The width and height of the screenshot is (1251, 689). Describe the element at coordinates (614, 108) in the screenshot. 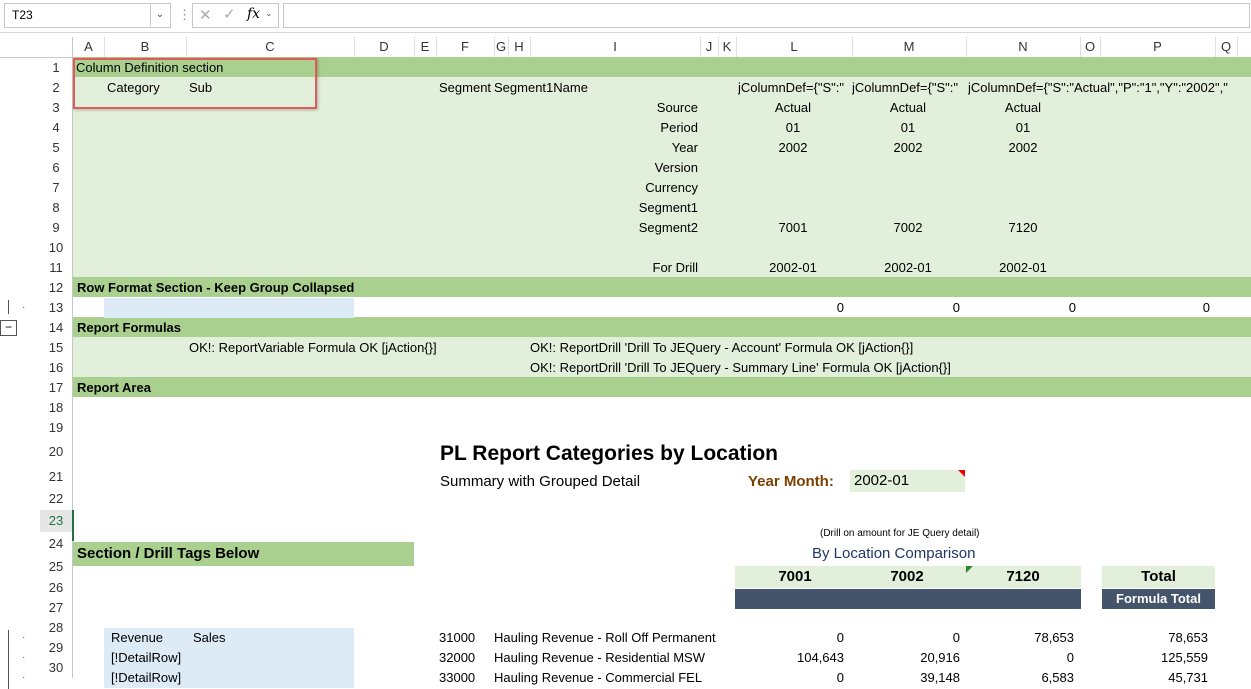

I see `coldef-label: Source` at that location.